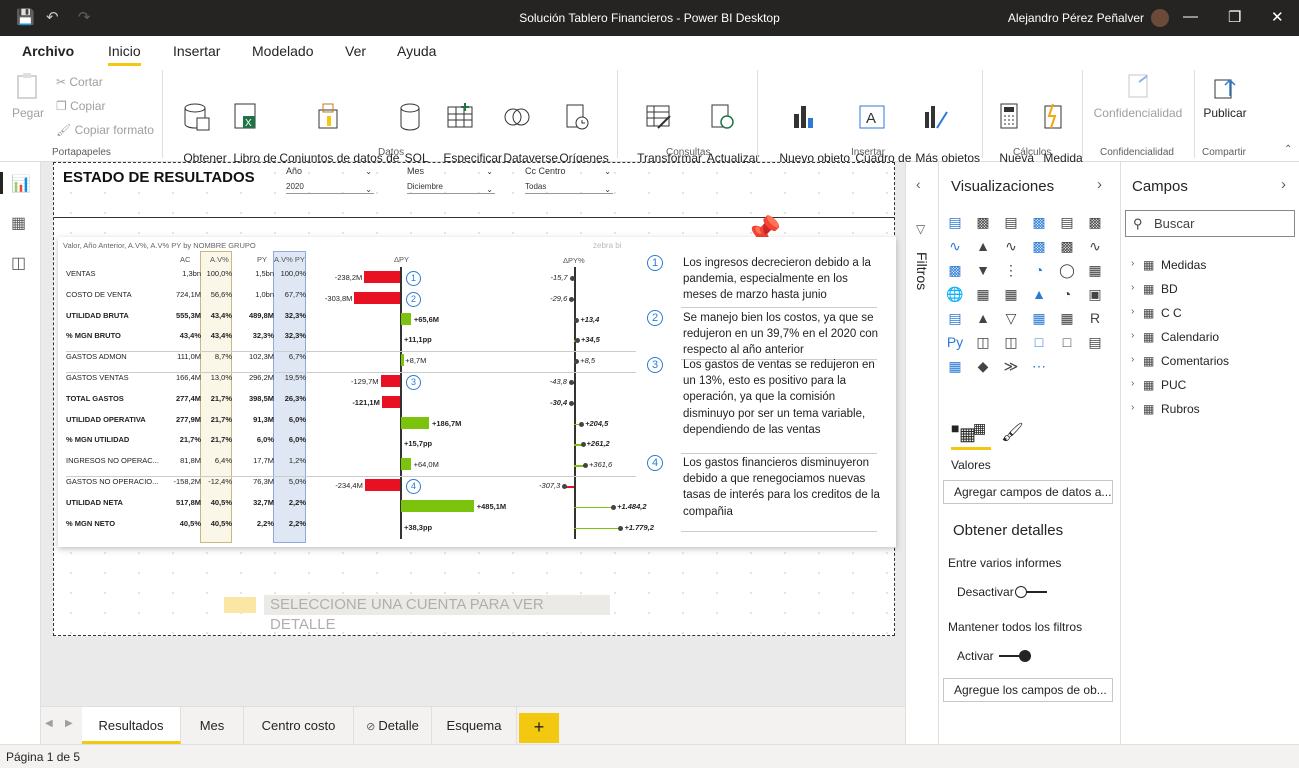 This screenshot has width=1299, height=768. I want to click on chevron-left-icon: ◀, so click(49, 723).